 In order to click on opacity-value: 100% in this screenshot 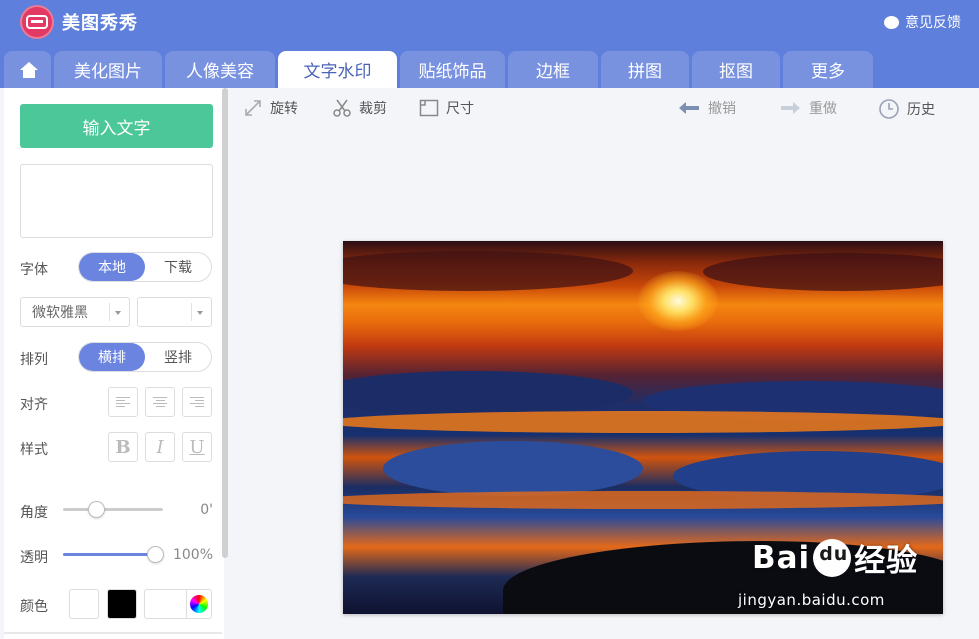, I will do `click(192, 555)`.